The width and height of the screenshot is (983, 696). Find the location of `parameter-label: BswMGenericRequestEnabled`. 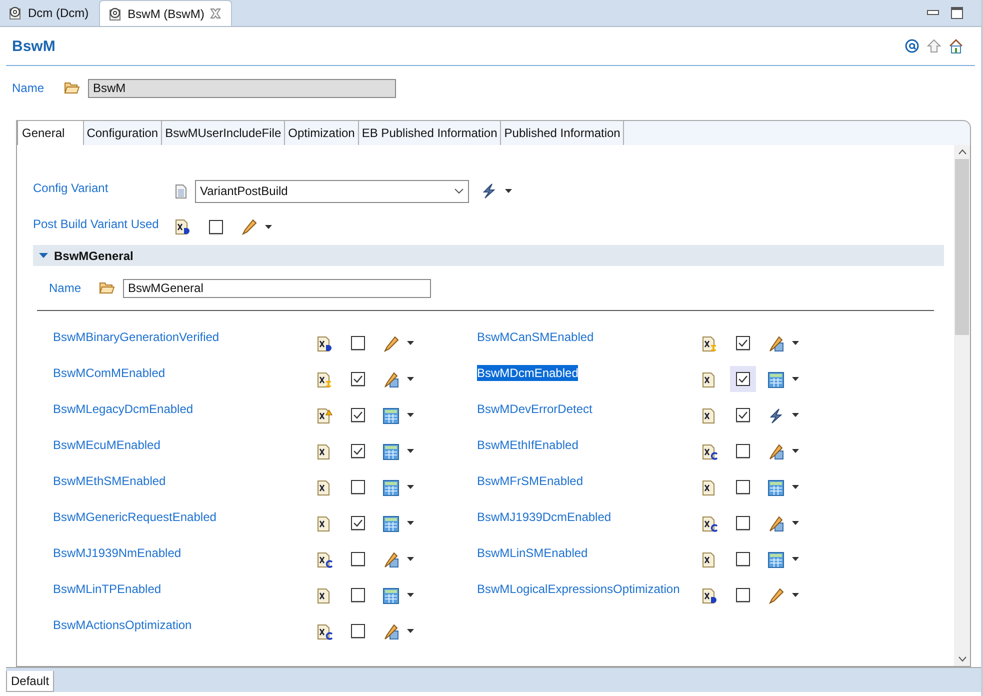

parameter-label: BswMGenericRequestEnabled is located at coordinates (134, 517).